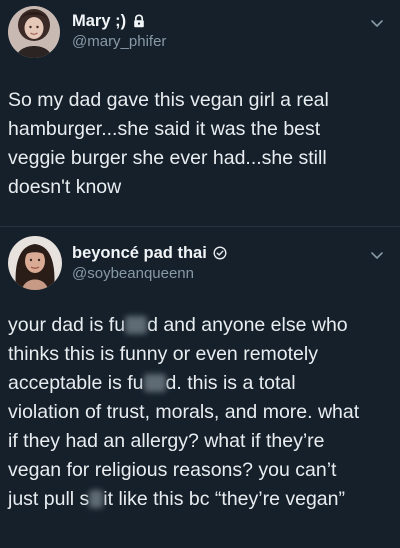 The width and height of the screenshot is (400, 548). Describe the element at coordinates (65, 187) in the screenshot. I see `tweet-text-line: doesn't know` at that location.